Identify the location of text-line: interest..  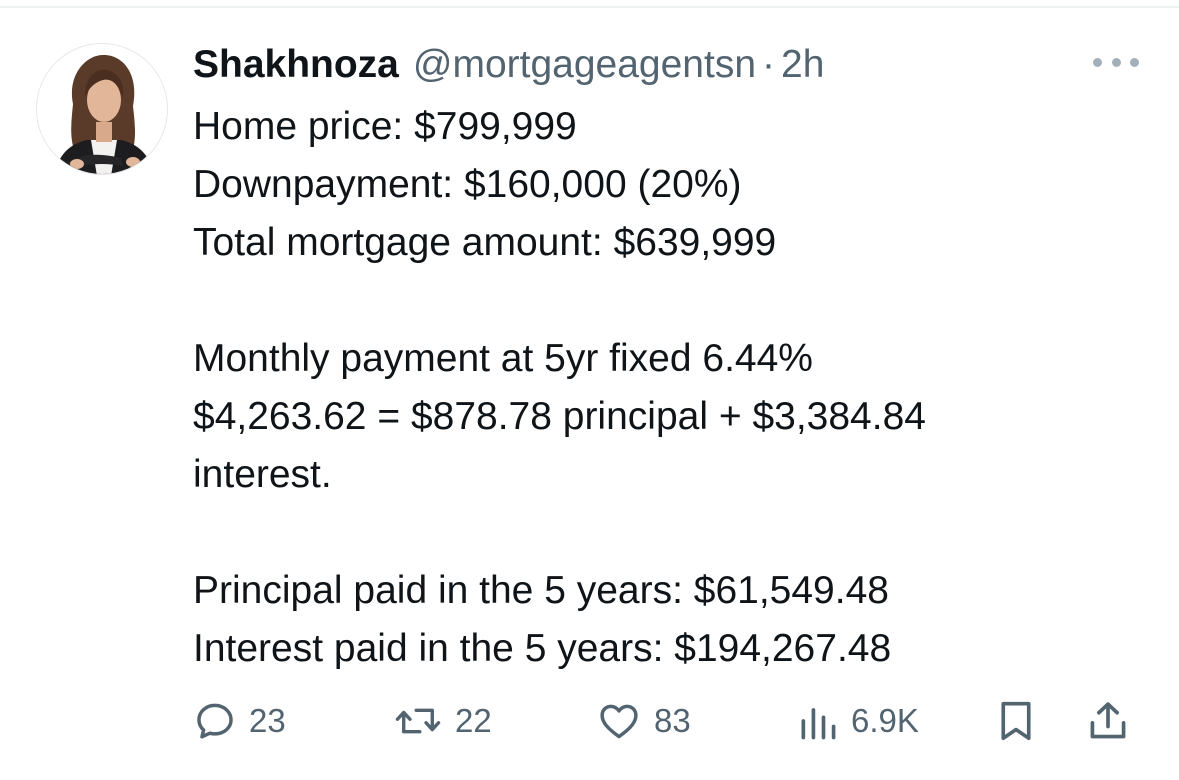
(262, 474).